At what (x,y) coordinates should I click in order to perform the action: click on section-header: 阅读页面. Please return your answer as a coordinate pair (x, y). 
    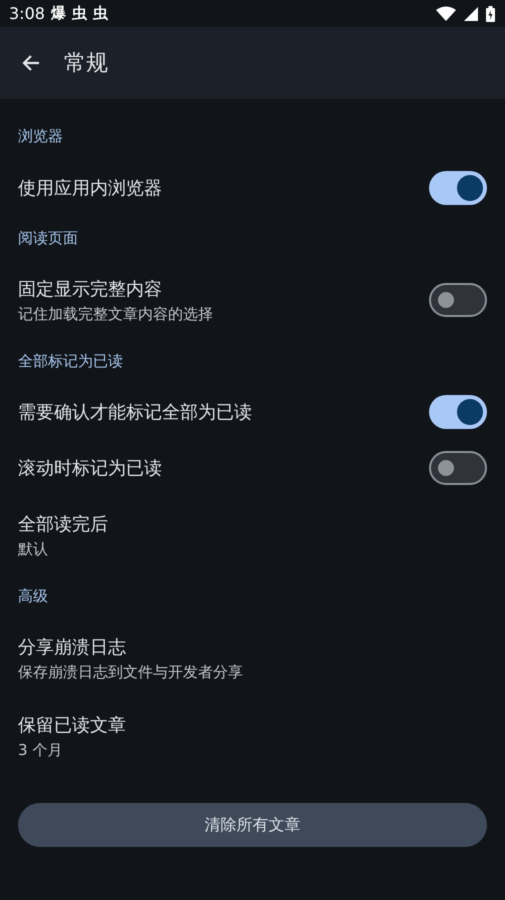
    Looking at the image, I should click on (48, 238).